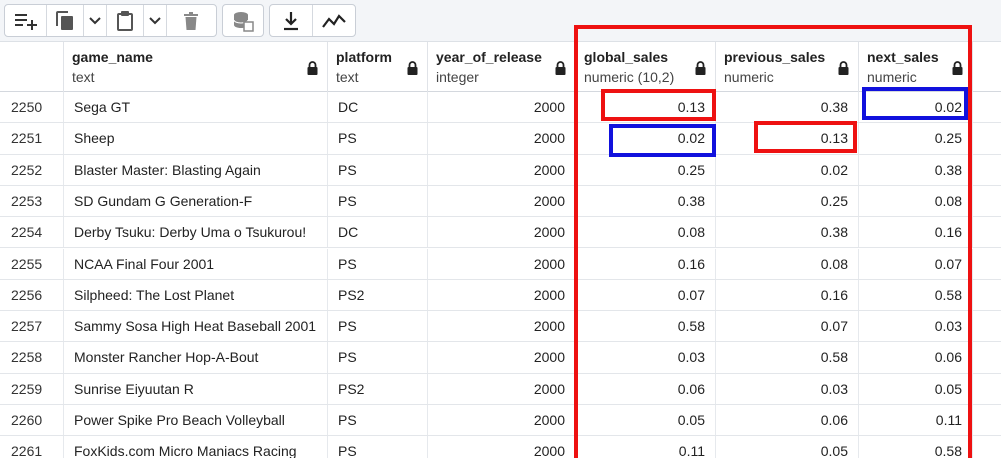 The height and width of the screenshot is (458, 1001). Describe the element at coordinates (787, 357) in the screenshot. I see `cell-previous-sales: 0.58` at that location.